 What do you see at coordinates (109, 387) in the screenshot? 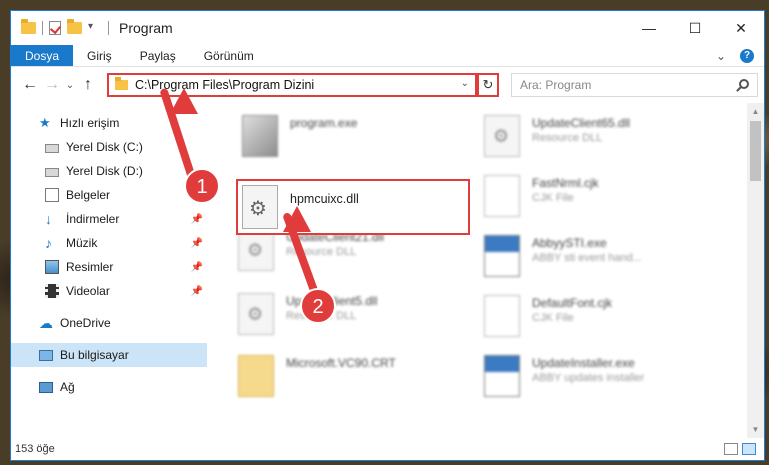
I see `sidebar-item-network: Ağ` at bounding box center [109, 387].